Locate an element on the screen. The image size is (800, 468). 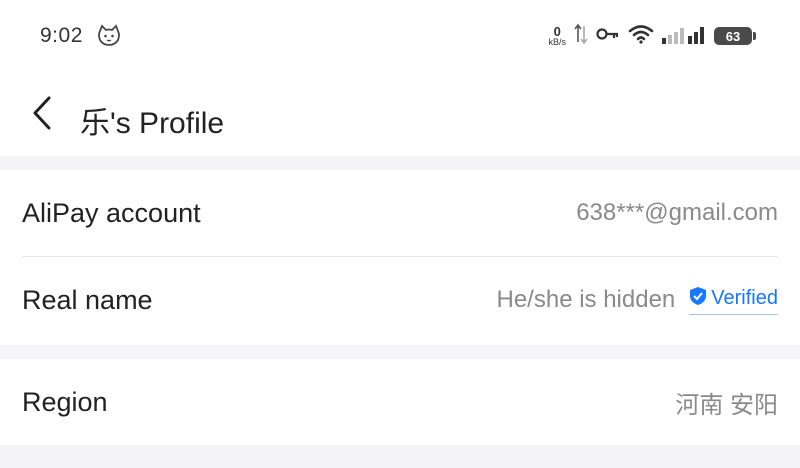
signal-strength-icon is located at coordinates (684, 36).